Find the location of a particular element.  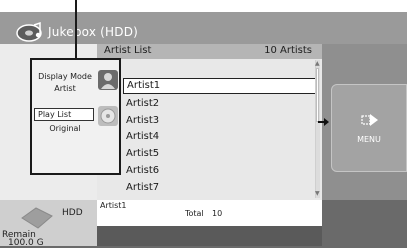

scroll-up-icon: ▲ is located at coordinates (317, 63).